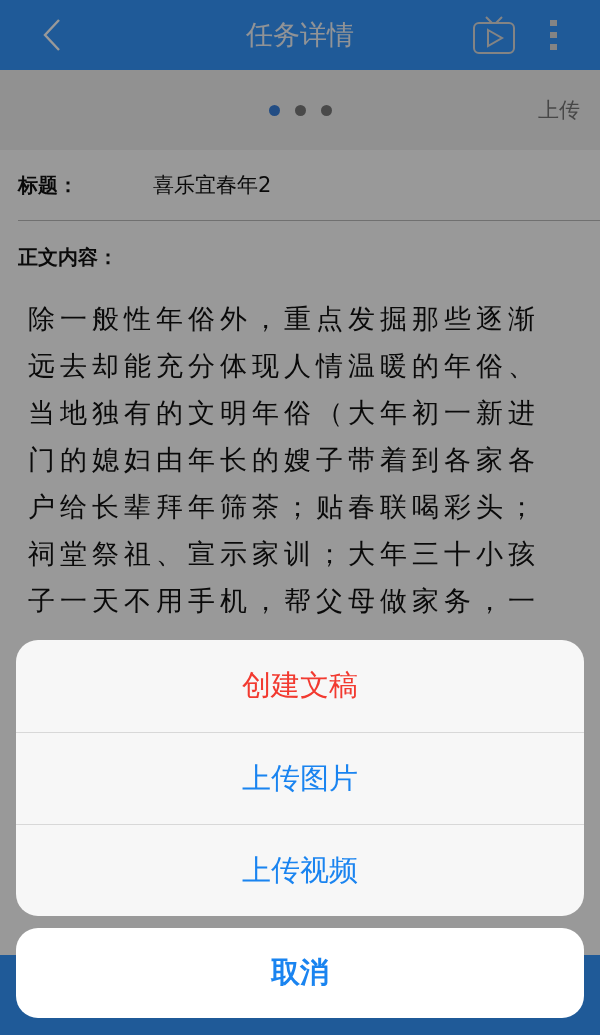 The image size is (600, 1035). I want to click on title-value: 喜乐宜春年2, so click(212, 185).